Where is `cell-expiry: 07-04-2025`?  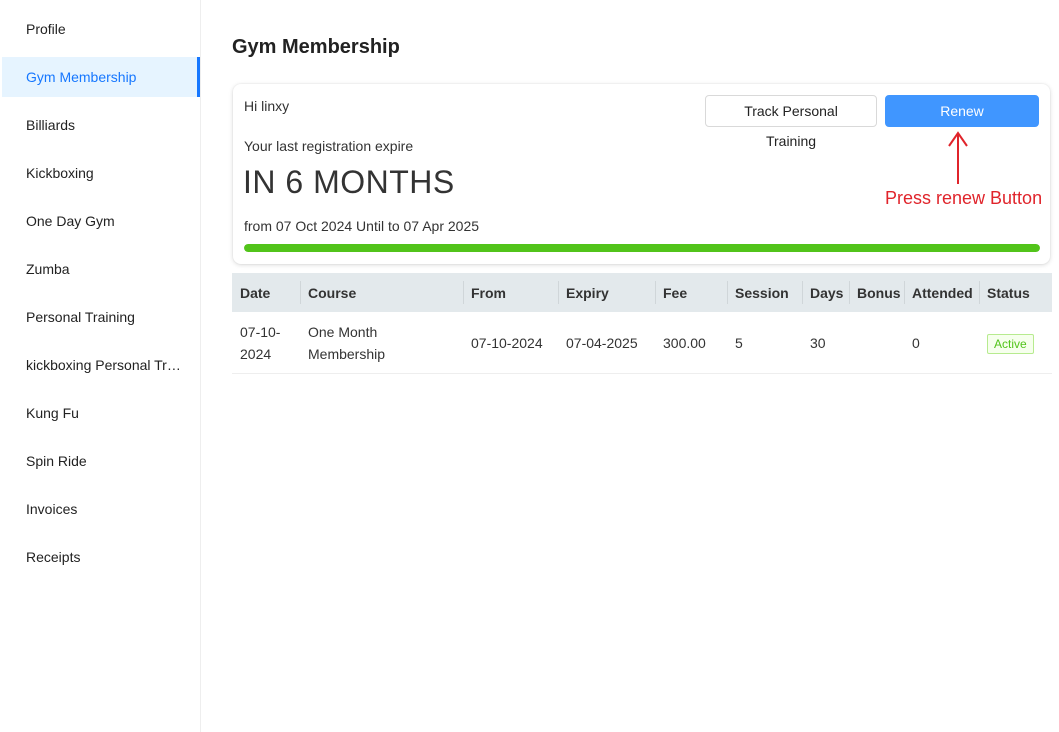
cell-expiry: 07-04-2025 is located at coordinates (606, 343).